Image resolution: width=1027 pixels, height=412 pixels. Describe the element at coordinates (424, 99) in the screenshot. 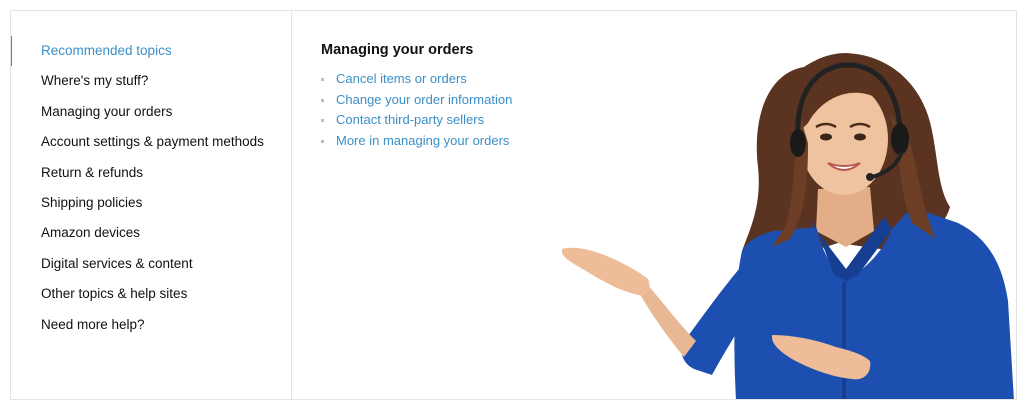

I see `change-order-info-link: Change your order information` at that location.